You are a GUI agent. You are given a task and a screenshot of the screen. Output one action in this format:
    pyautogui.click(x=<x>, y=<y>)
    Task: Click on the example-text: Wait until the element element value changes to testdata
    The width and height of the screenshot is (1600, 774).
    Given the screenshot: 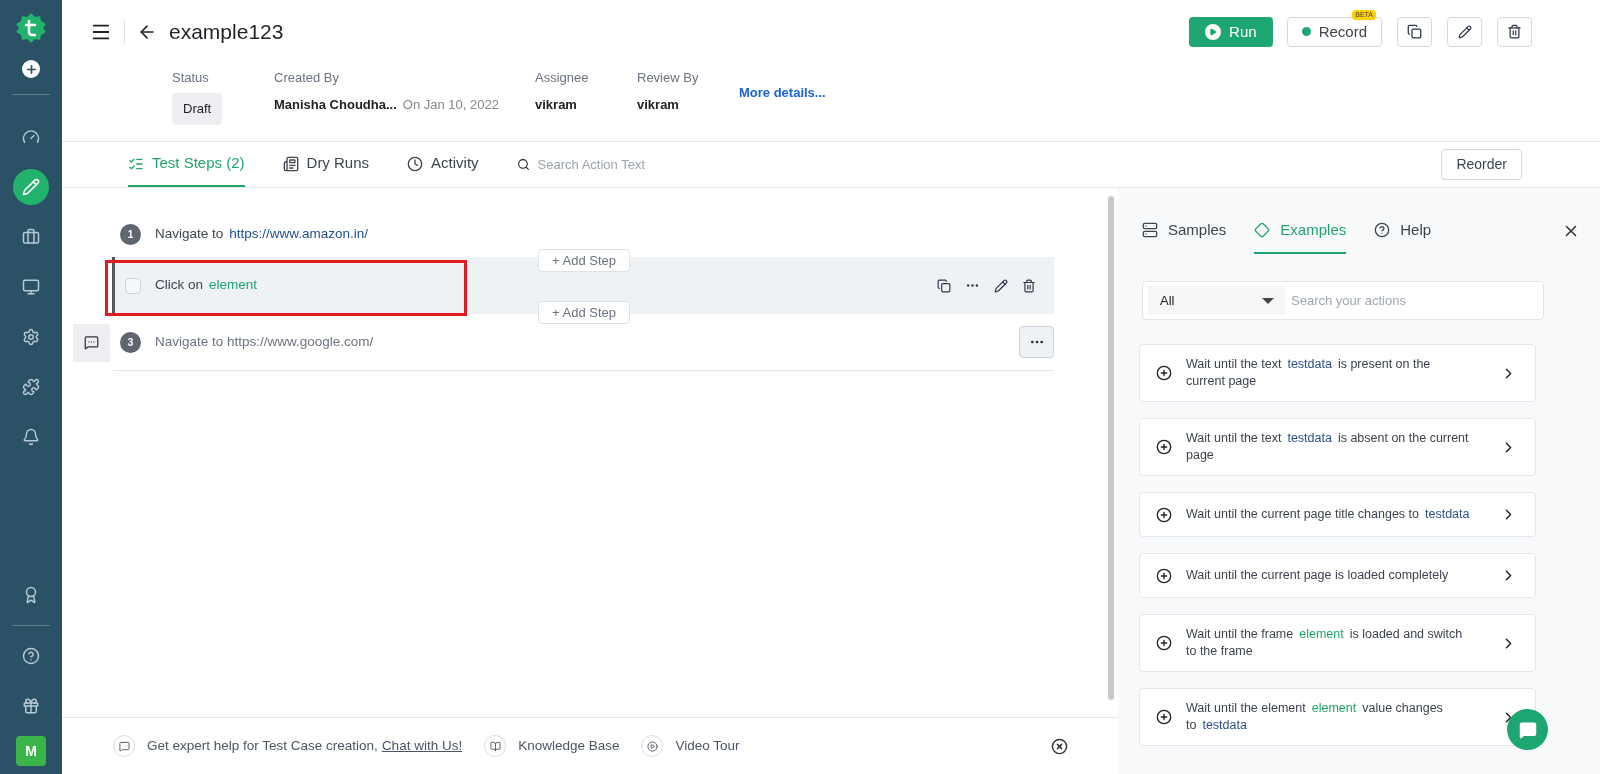 What is the action you would take?
    pyautogui.click(x=1315, y=717)
    